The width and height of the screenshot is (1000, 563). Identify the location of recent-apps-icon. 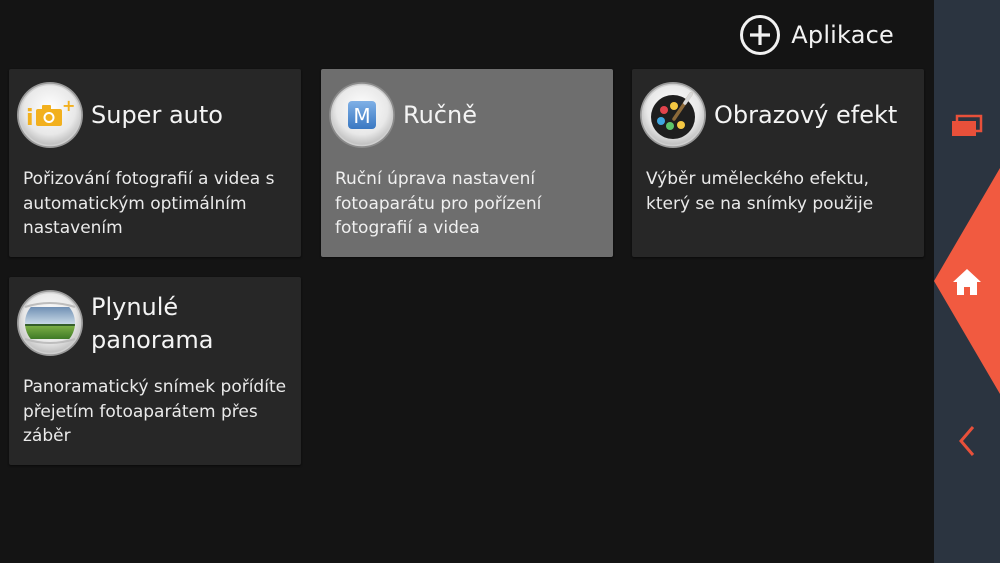
(967, 125).